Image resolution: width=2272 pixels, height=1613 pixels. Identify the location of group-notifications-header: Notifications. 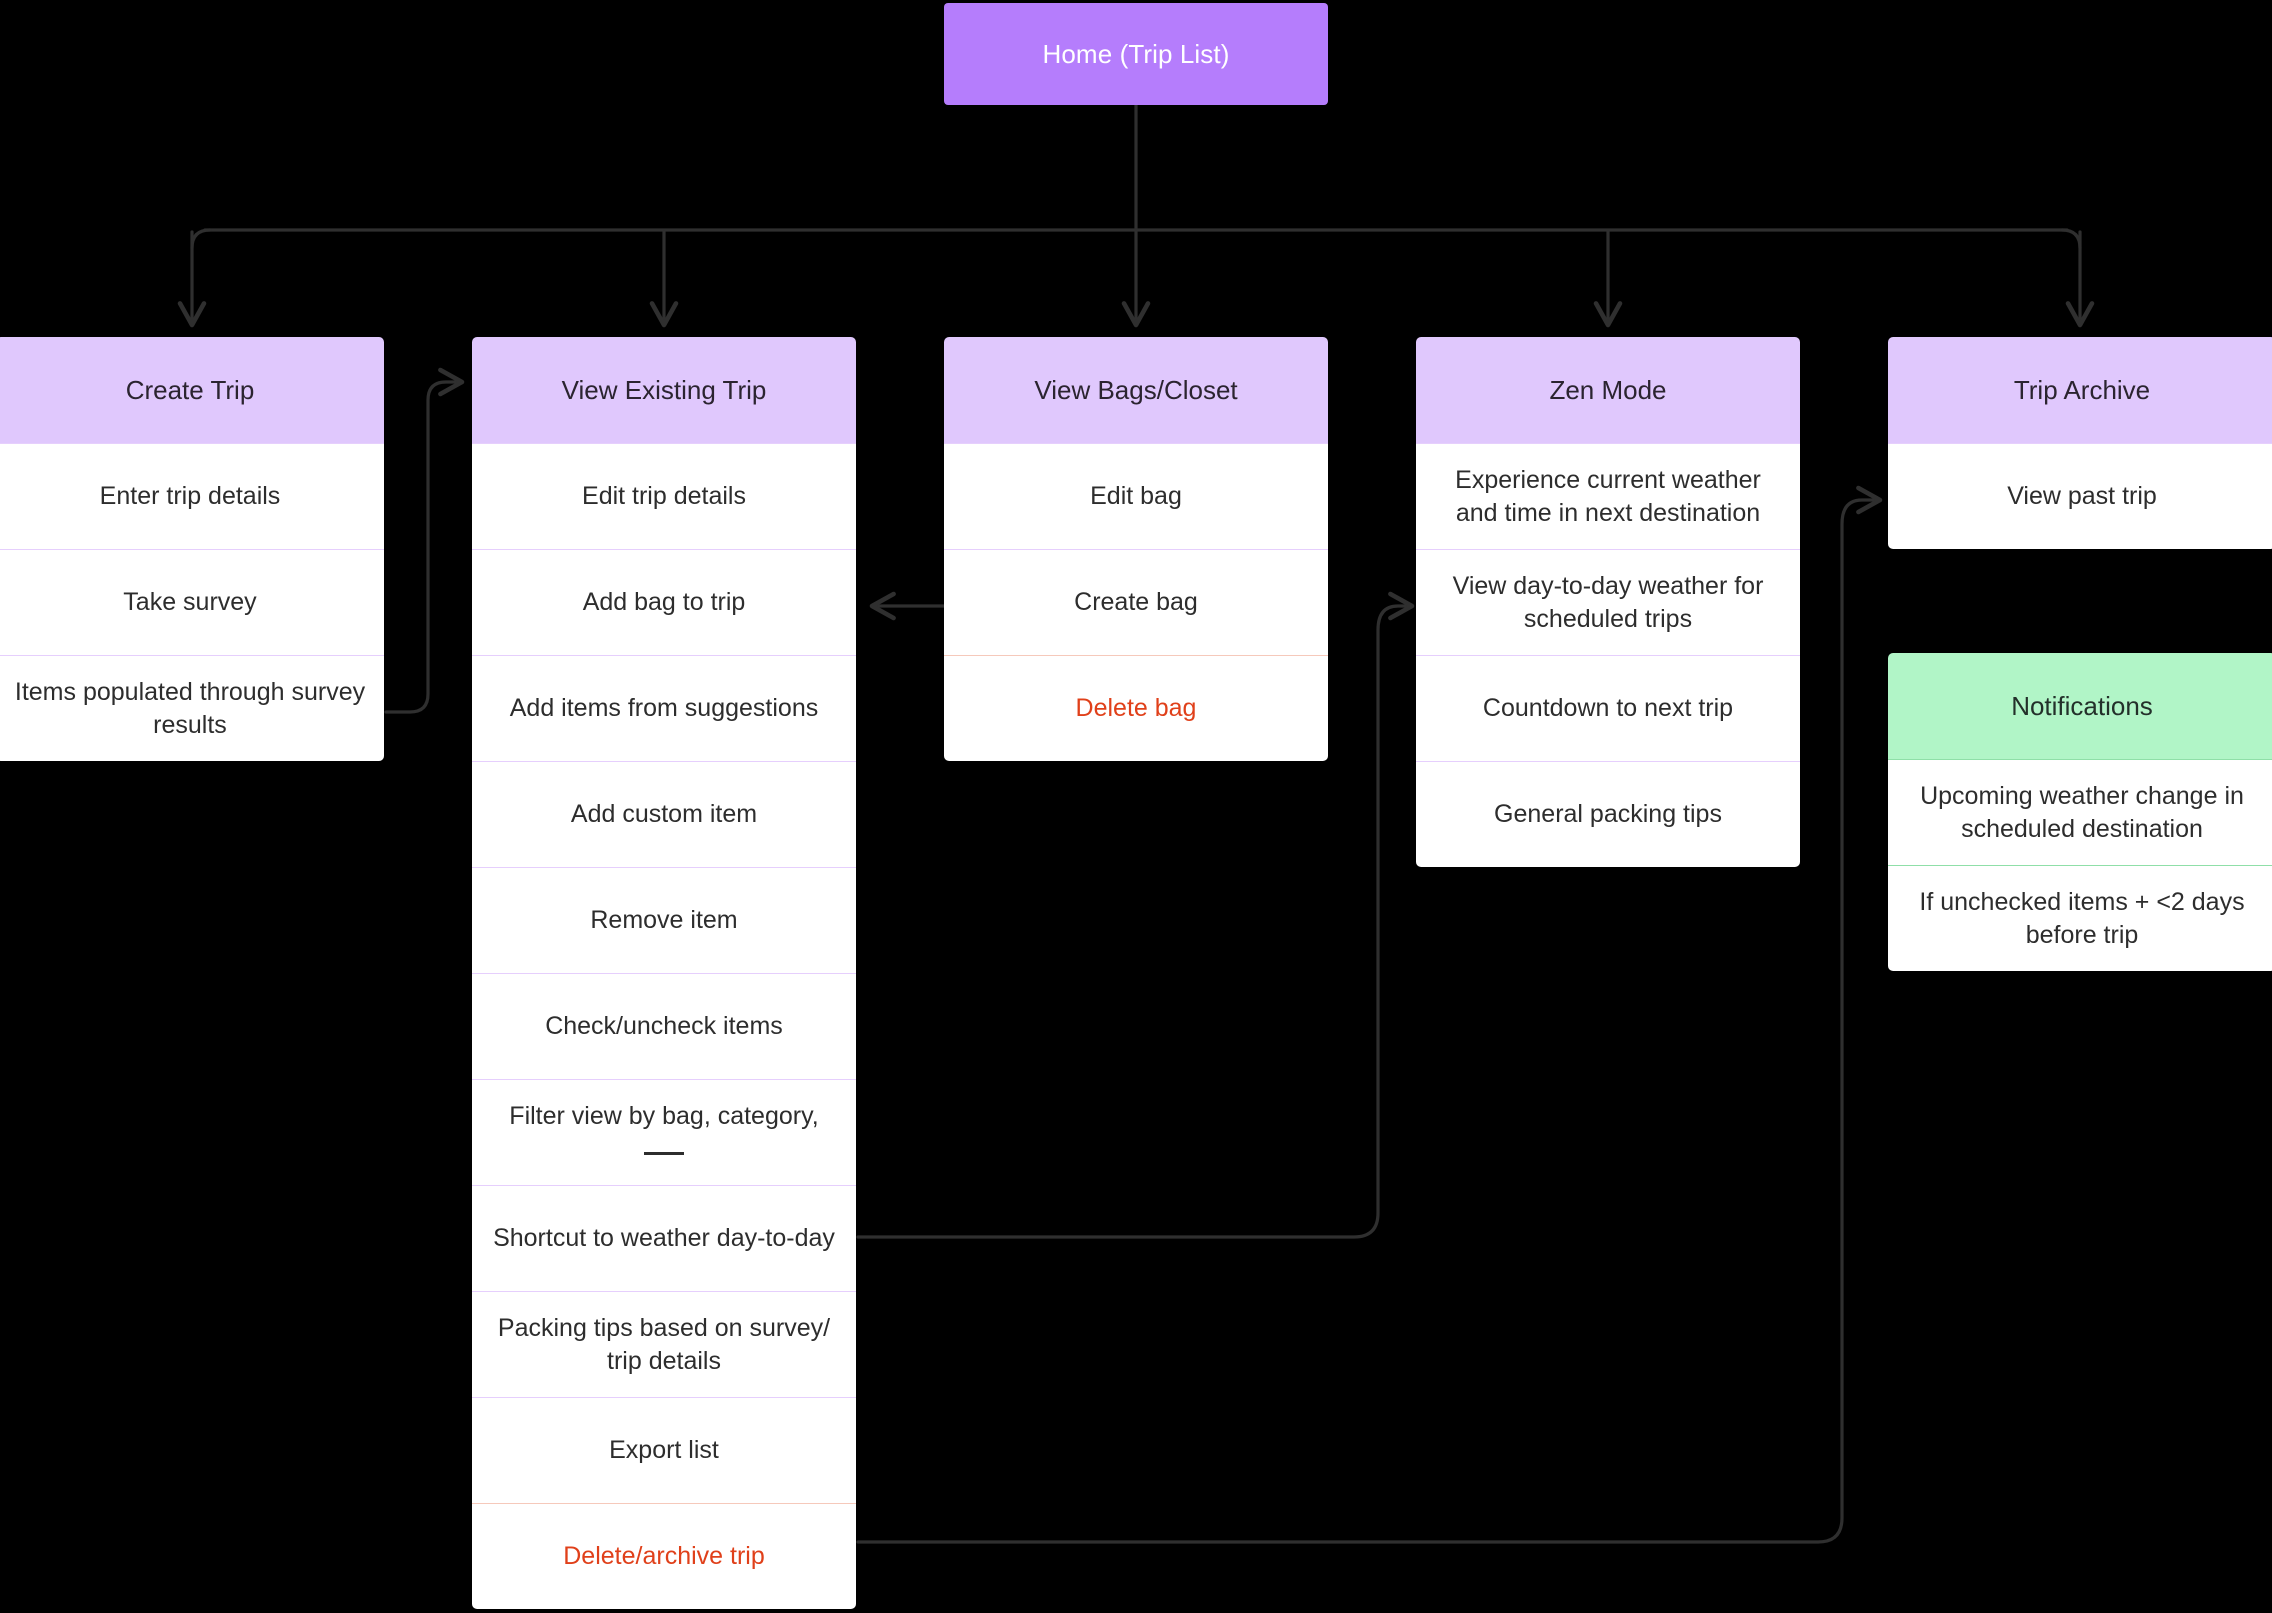
(2080, 706).